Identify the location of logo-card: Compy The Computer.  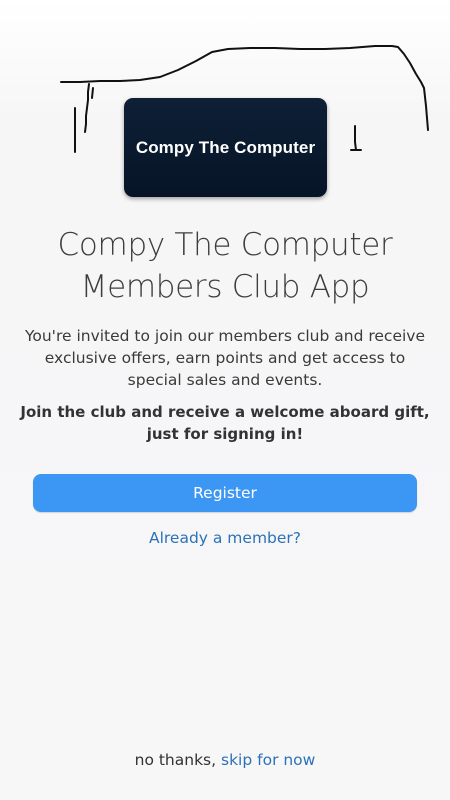
(225, 147).